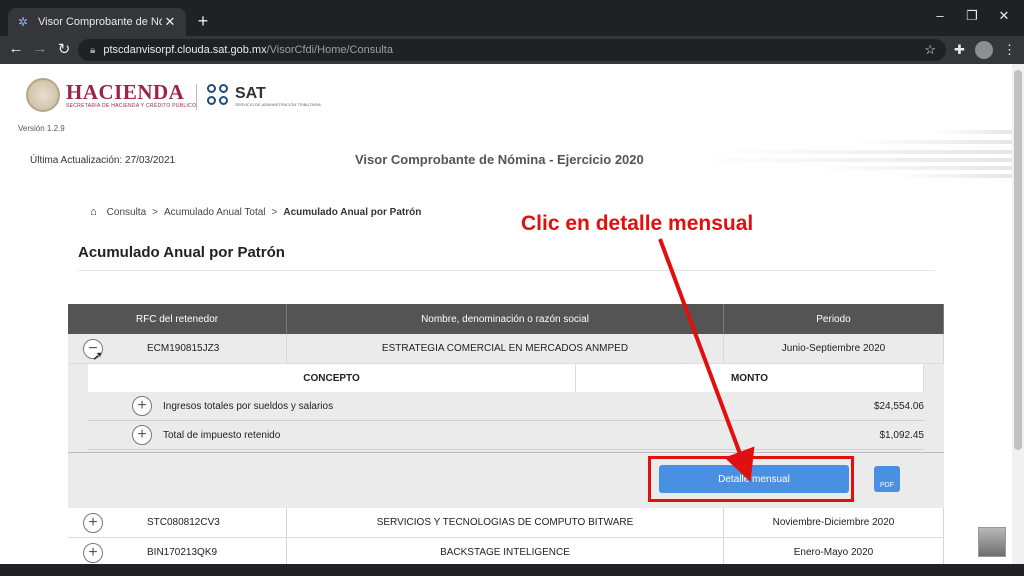 The height and width of the screenshot is (576, 1024). I want to click on scrollbar, so click(1018, 314).